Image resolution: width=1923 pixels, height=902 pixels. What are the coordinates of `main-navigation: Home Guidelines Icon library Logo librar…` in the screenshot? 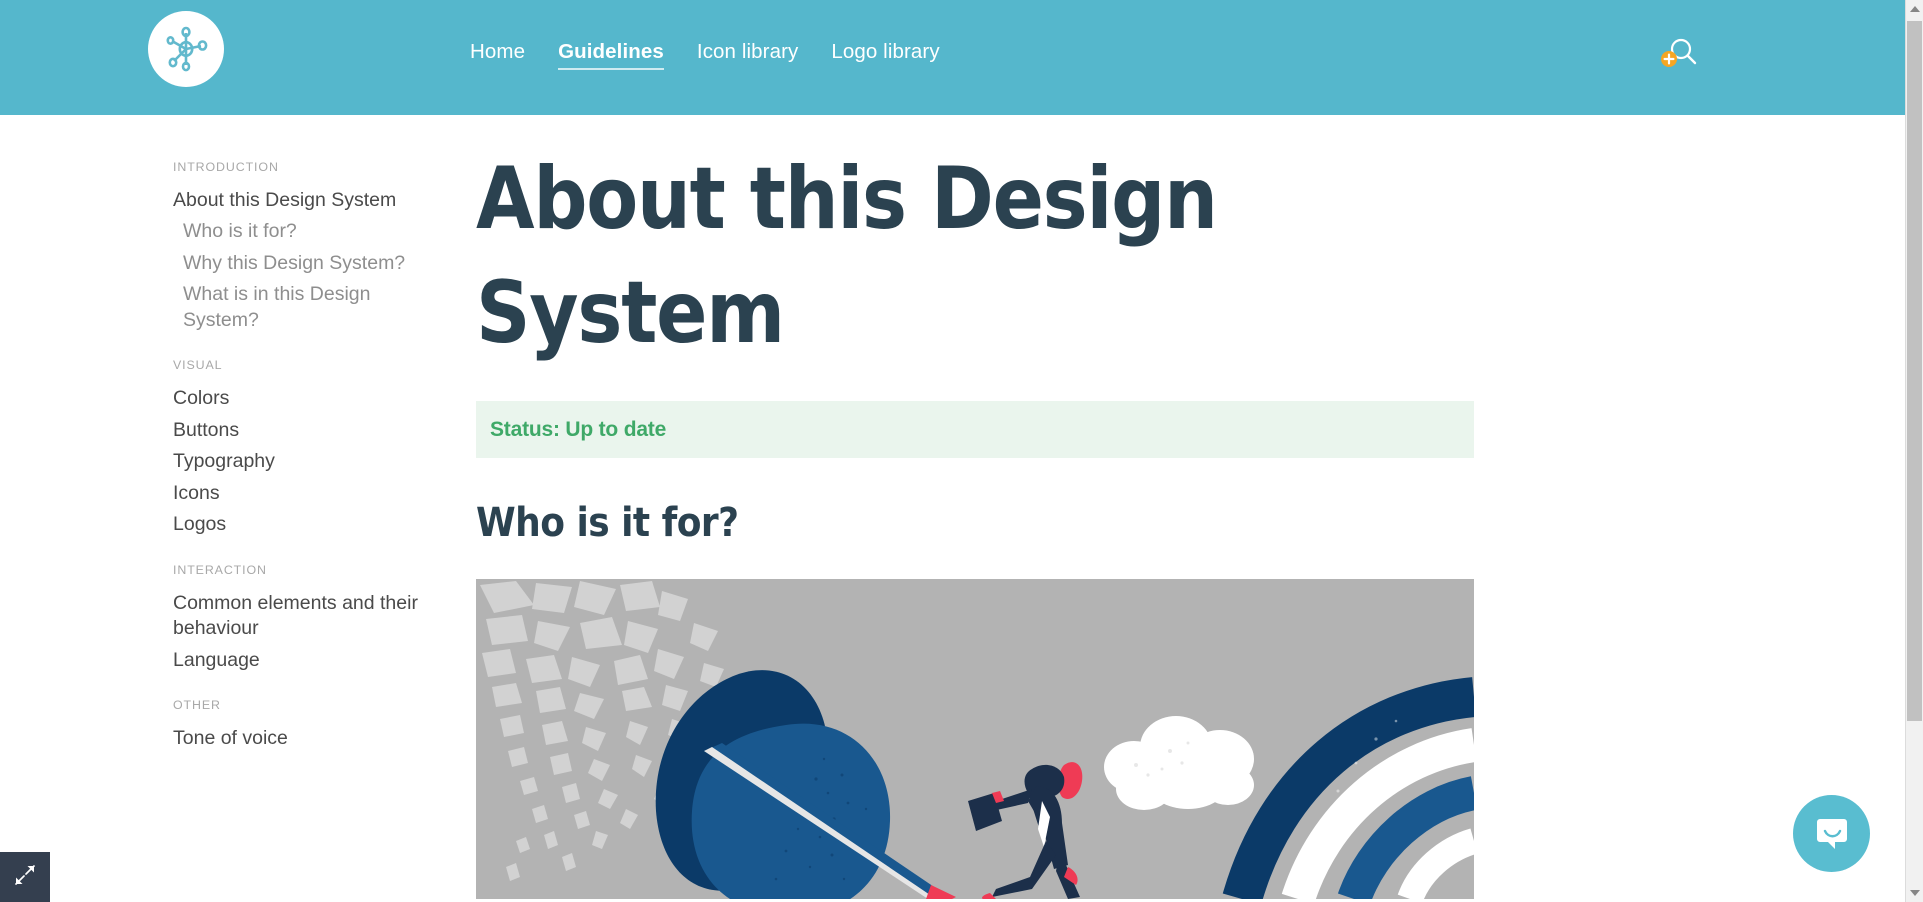 It's located at (705, 55).